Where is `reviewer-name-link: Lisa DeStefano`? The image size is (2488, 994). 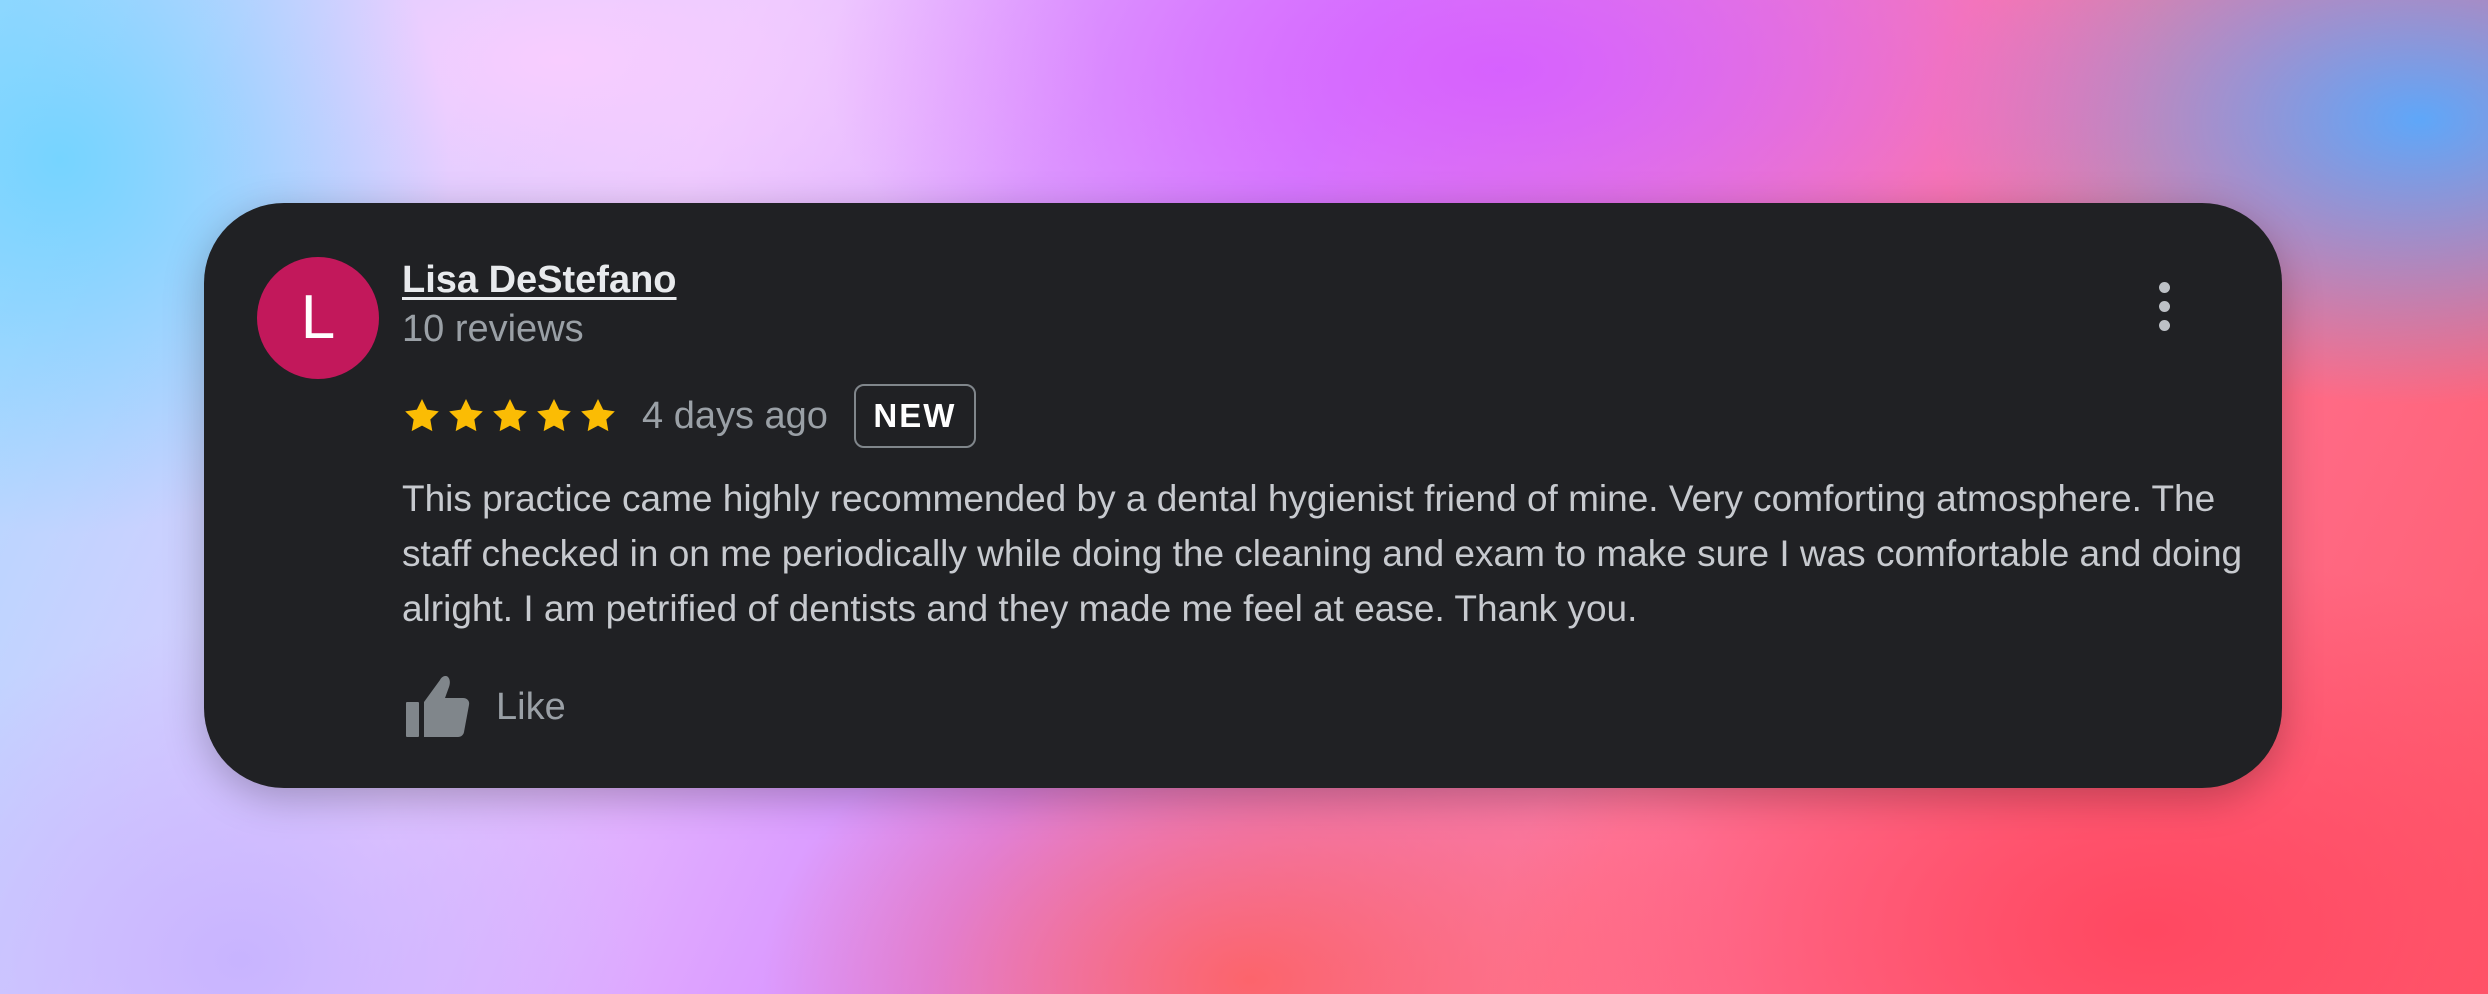
reviewer-name-link: Lisa DeStefano is located at coordinates (539, 281).